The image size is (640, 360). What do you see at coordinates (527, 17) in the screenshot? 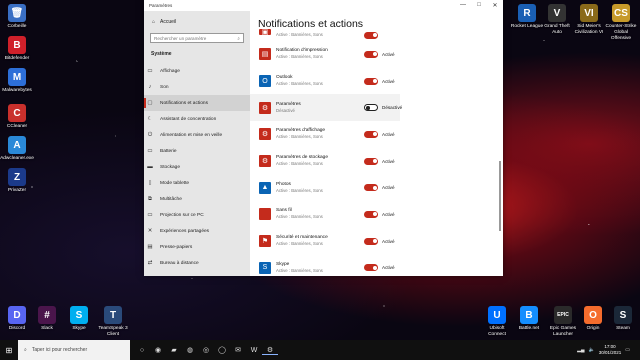
I see `desktop-shortcut: R Rocket League` at bounding box center [527, 17].